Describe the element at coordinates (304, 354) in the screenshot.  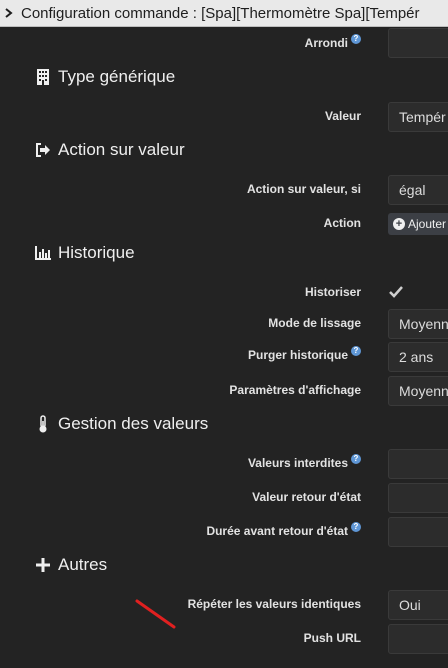
I see `purger-label: Purger historique?` at that location.